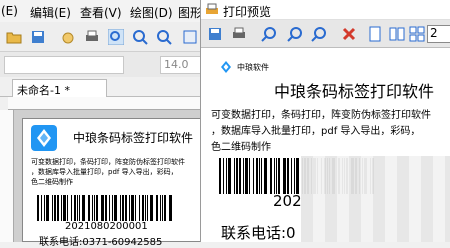  I want to click on fit-page-icon, so click(190, 37).